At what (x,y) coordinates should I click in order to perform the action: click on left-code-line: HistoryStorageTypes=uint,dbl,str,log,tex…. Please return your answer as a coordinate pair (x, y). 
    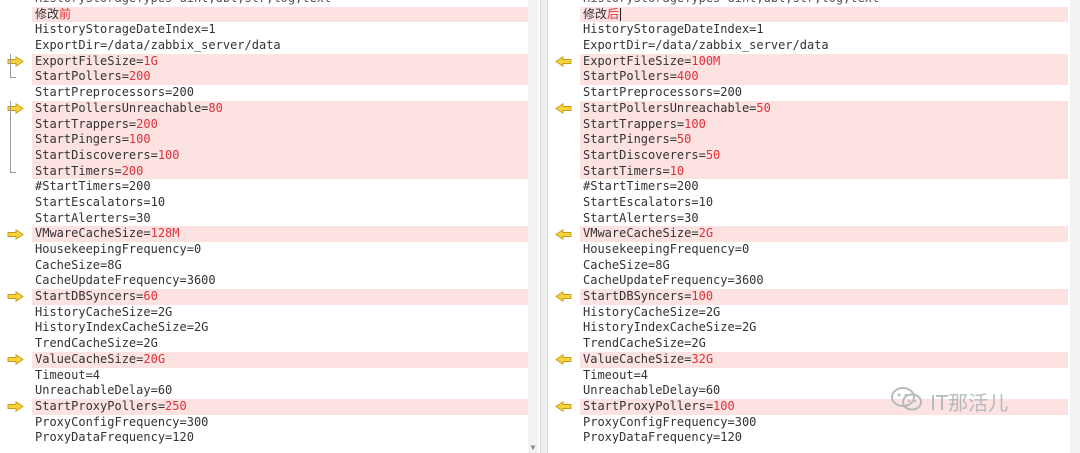
    Looking at the image, I should click on (280, 3).